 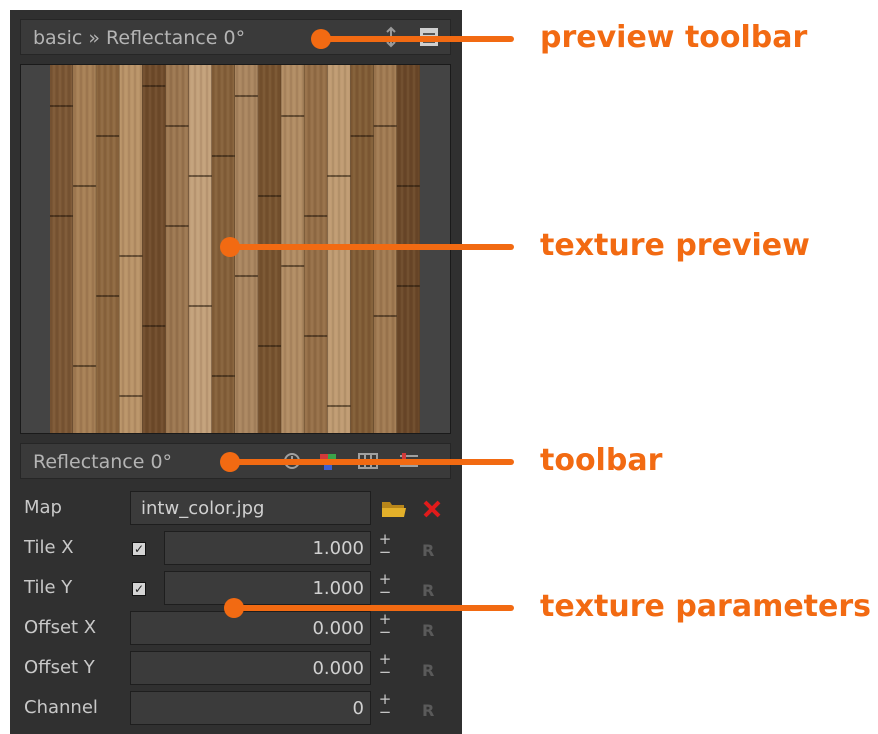 What do you see at coordinates (139, 38) in the screenshot?
I see `preview-breadcrumb: basic » Reflectance 0°` at bounding box center [139, 38].